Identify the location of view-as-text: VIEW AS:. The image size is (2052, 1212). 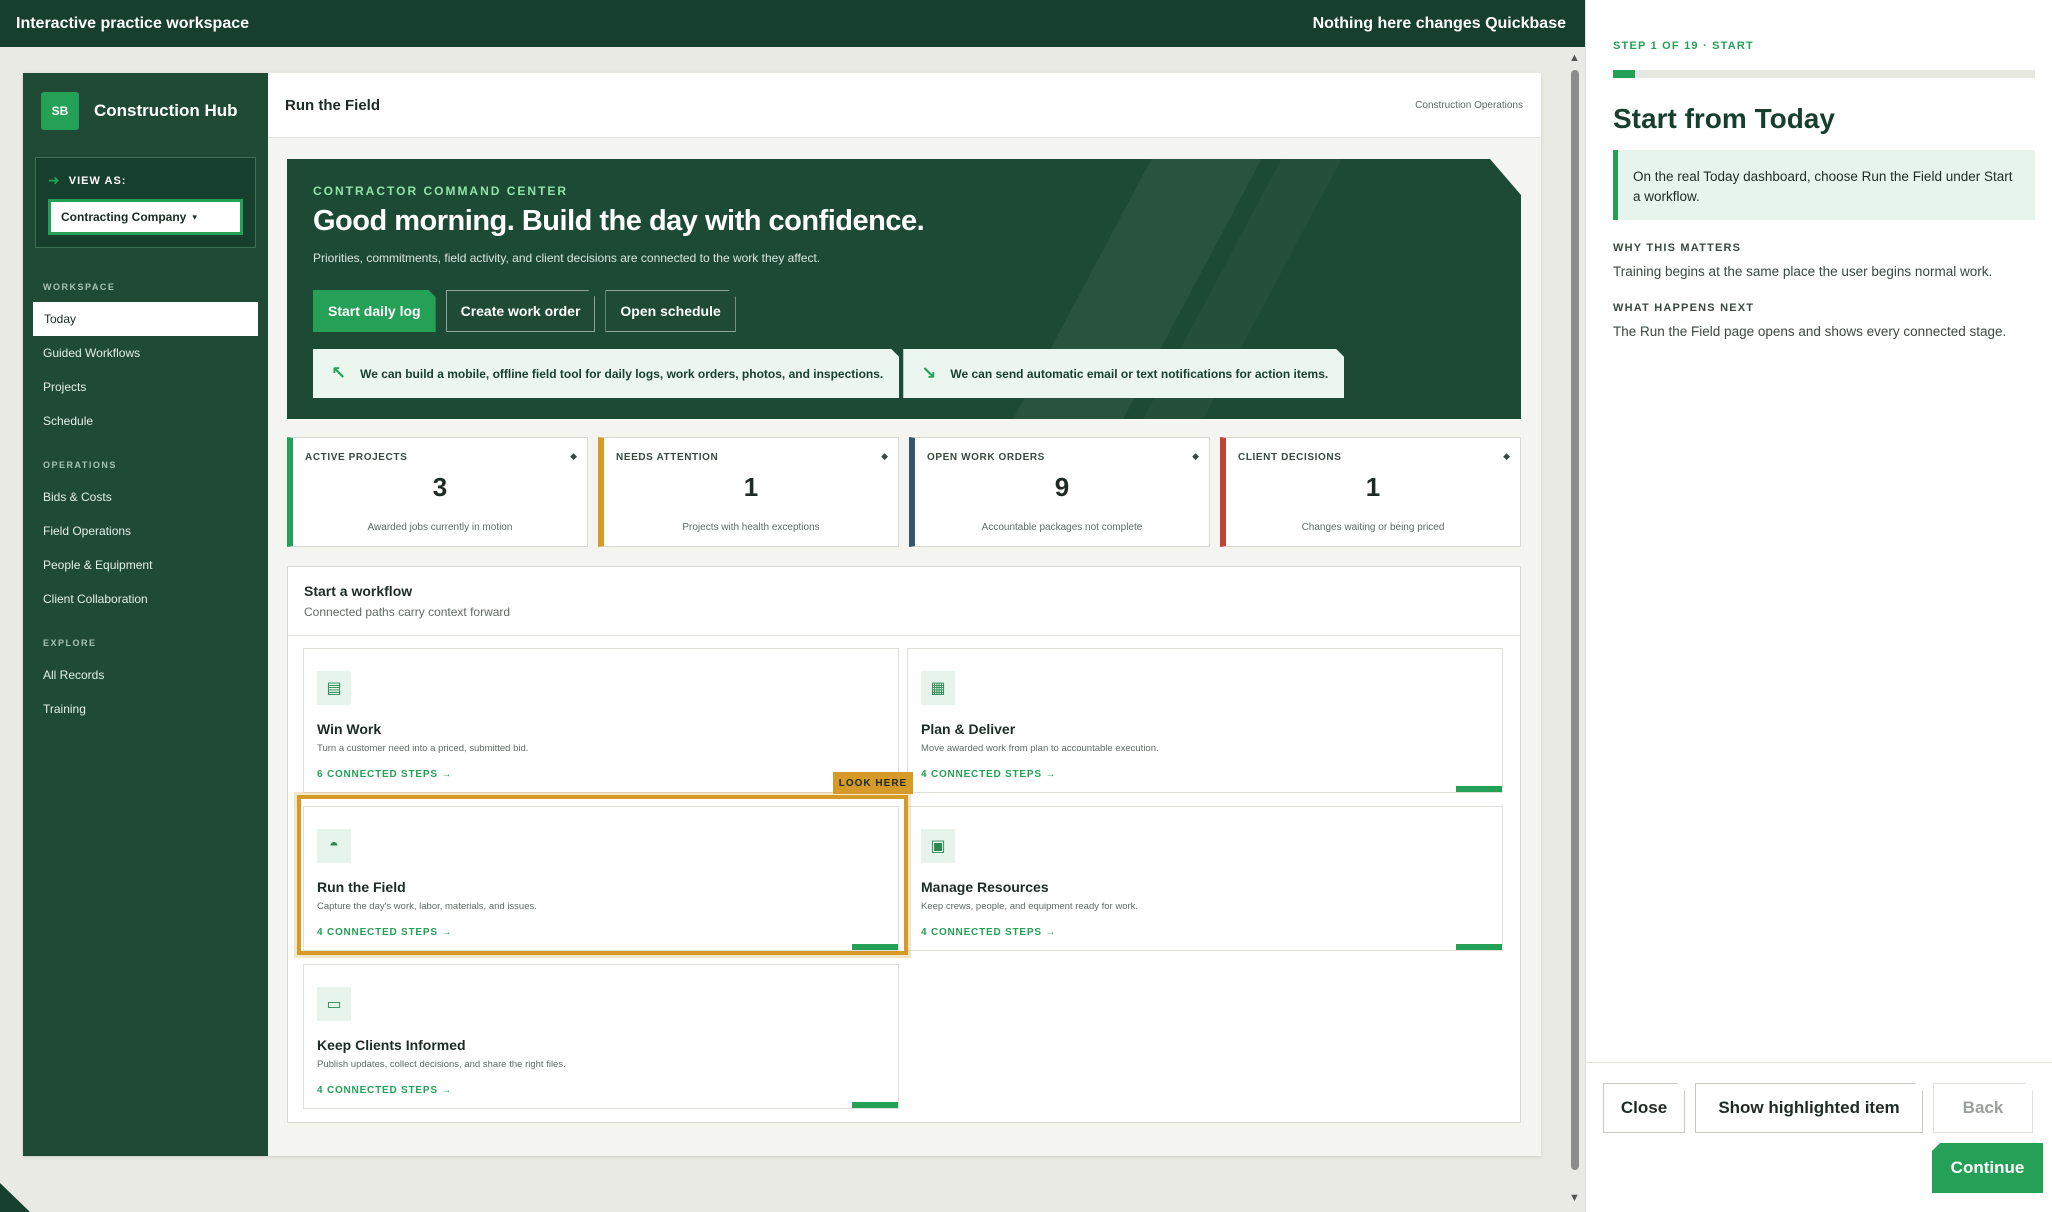
(97, 180).